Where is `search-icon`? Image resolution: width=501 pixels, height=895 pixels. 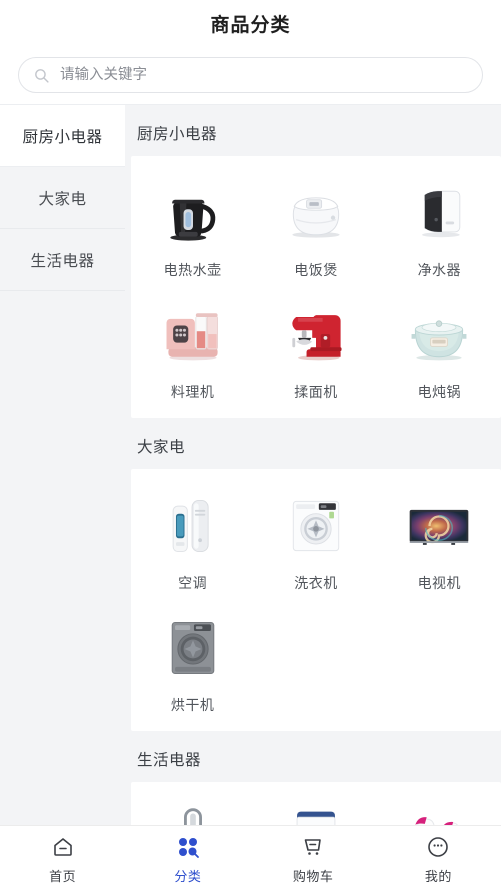
search-icon is located at coordinates (41, 75).